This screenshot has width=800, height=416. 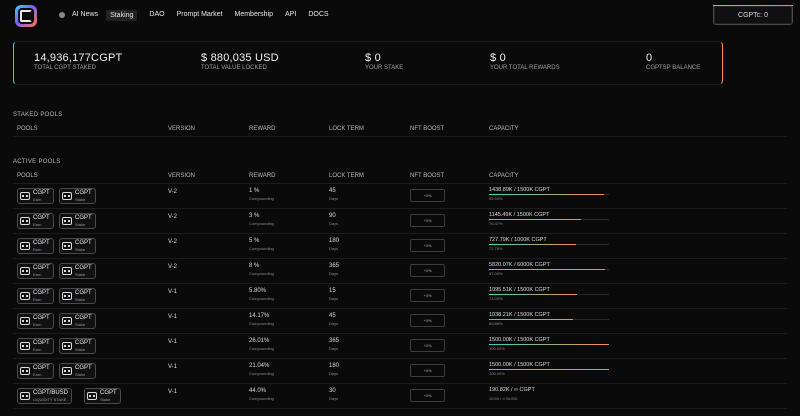 I want to click on capacity-value: 1438.89K / 1500K CGPT, so click(x=519, y=190).